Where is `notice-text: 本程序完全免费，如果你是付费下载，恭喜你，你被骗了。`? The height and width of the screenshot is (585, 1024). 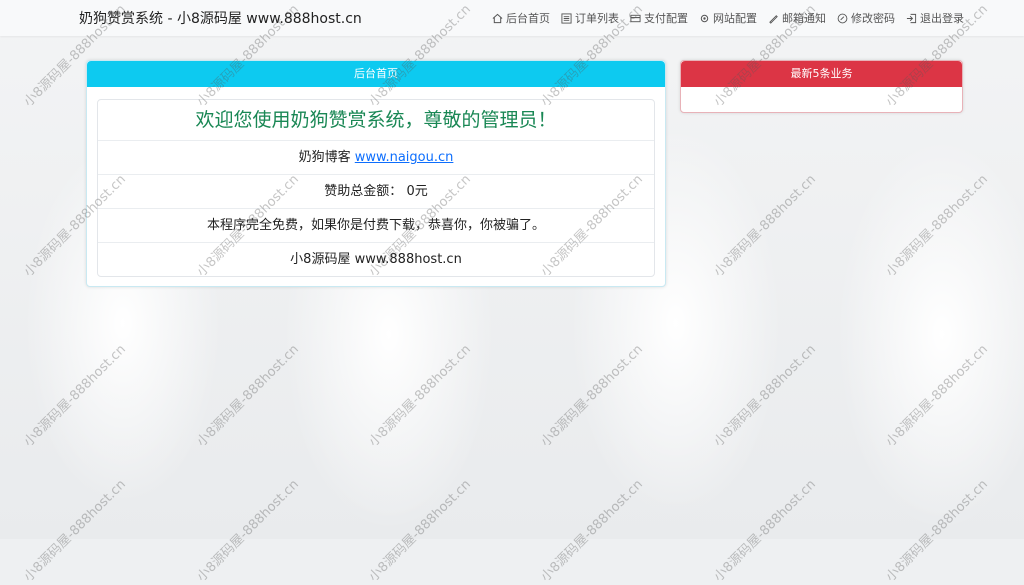 notice-text: 本程序完全免费，如果你是付费下载，恭喜你，你被骗了。 is located at coordinates (375, 225).